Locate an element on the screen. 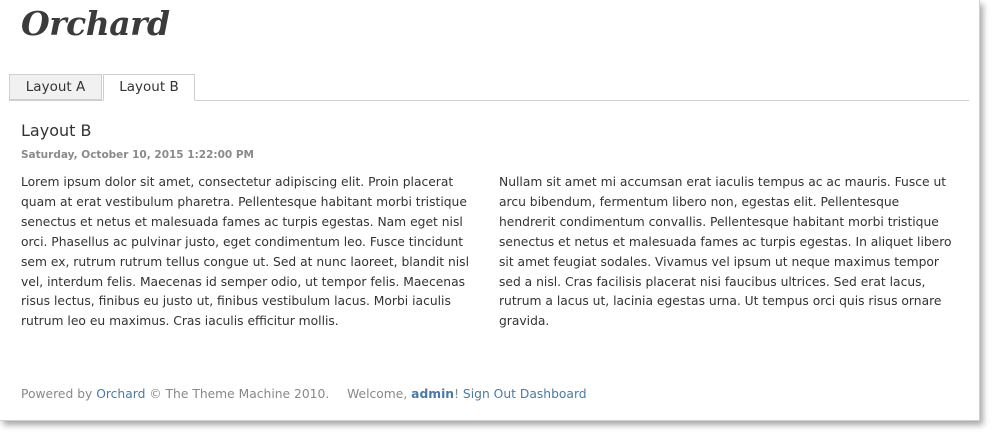 This screenshot has width=995, height=438. tab-layout-a: Layout A is located at coordinates (55, 87).